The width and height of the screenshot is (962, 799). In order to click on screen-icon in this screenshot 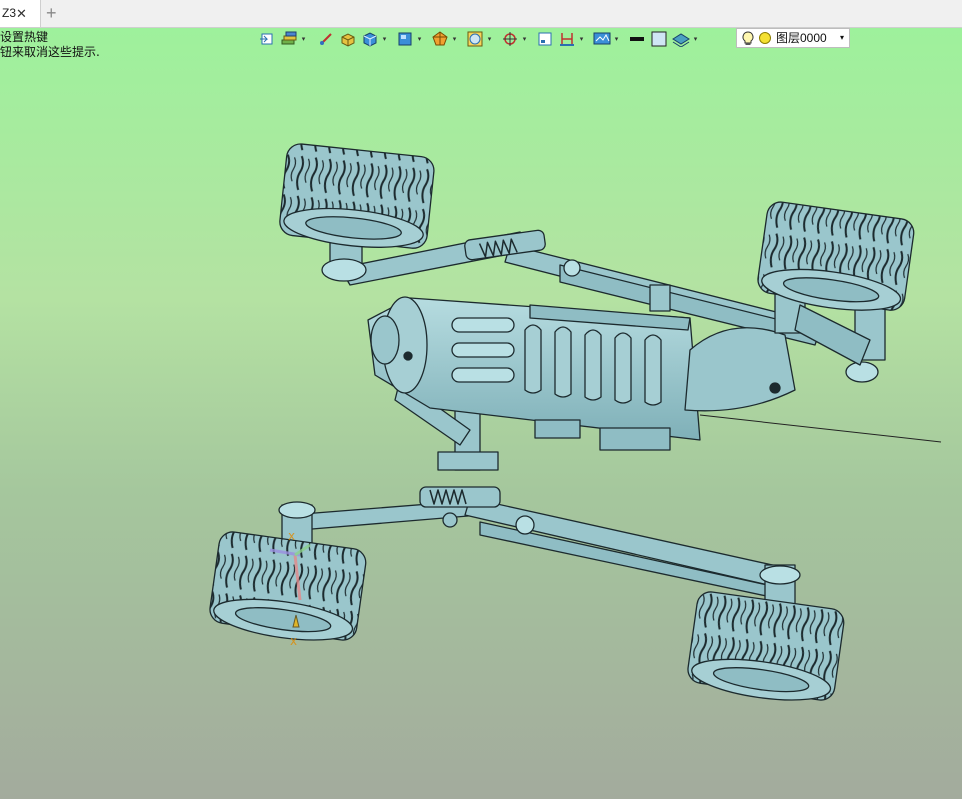, I will do `click(602, 39)`.